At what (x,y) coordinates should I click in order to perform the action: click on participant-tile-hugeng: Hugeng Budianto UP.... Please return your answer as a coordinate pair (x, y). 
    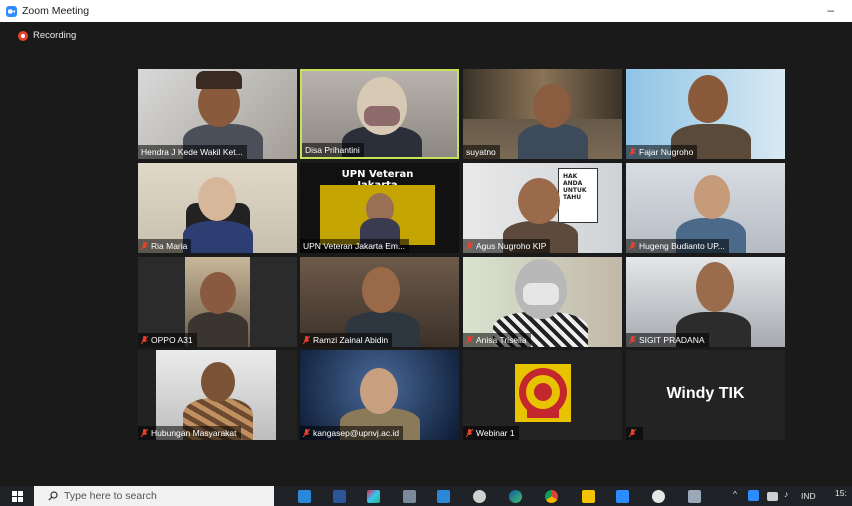
    Looking at the image, I should click on (705, 208).